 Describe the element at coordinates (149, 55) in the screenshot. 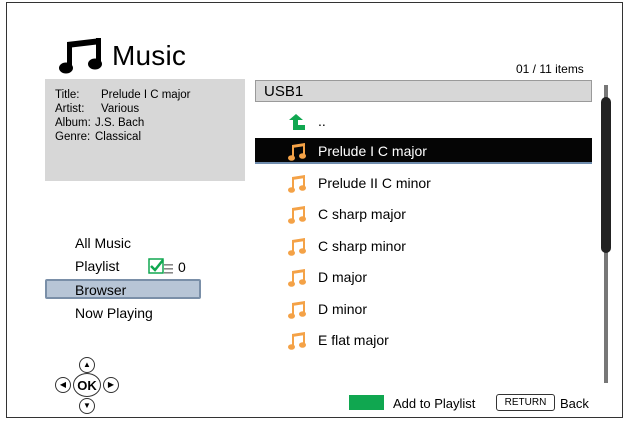

I see `page-title: Music` at that location.